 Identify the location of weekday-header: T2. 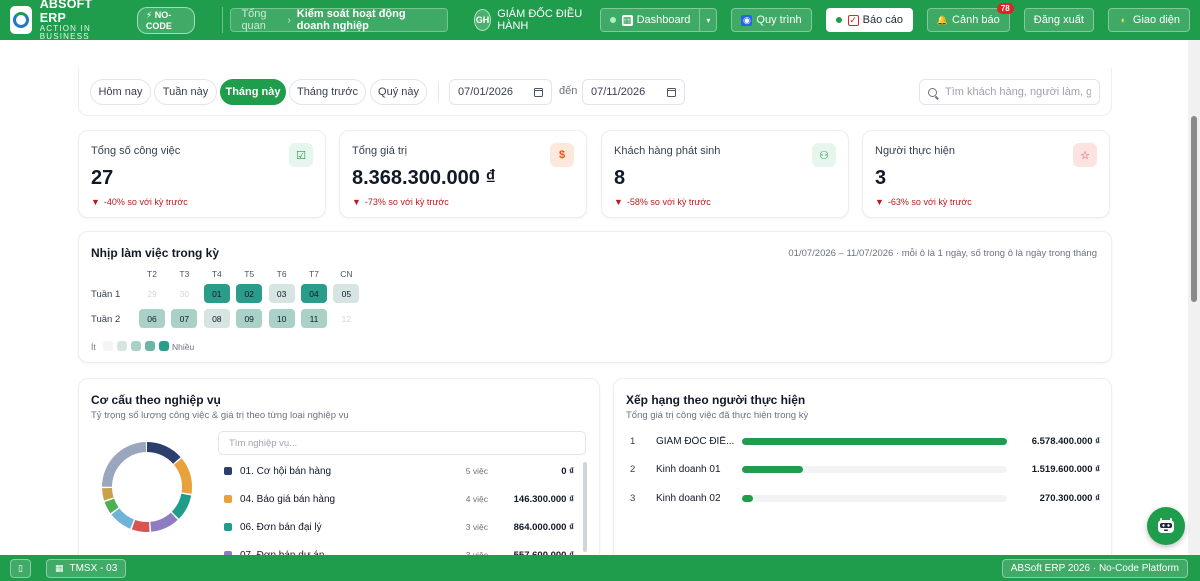
(152, 274).